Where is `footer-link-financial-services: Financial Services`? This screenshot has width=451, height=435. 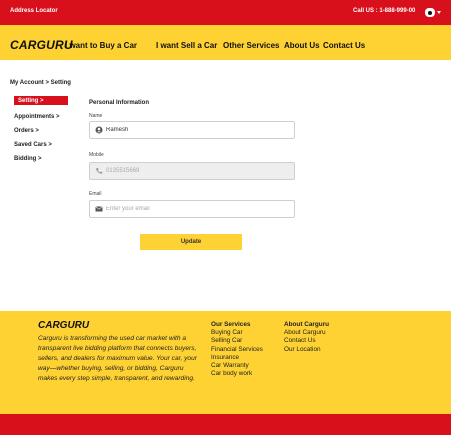
footer-link-financial-services: Financial Services is located at coordinates (237, 350).